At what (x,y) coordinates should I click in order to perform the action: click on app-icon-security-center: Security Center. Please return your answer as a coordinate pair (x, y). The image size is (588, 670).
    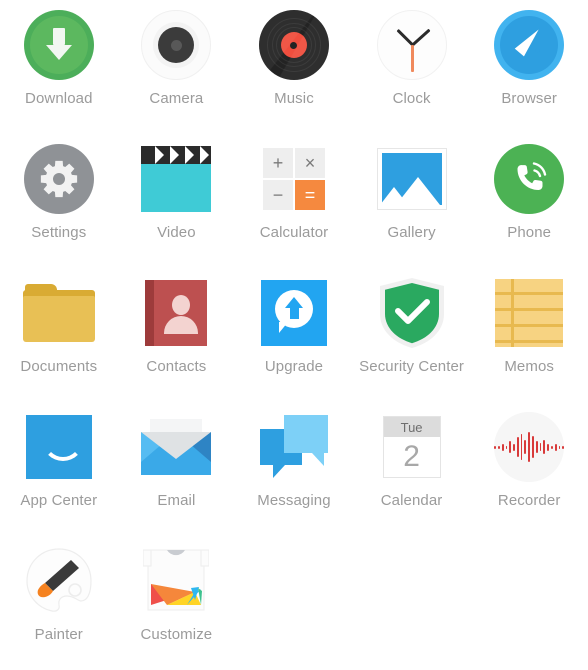
    Looking at the image, I should click on (412, 335).